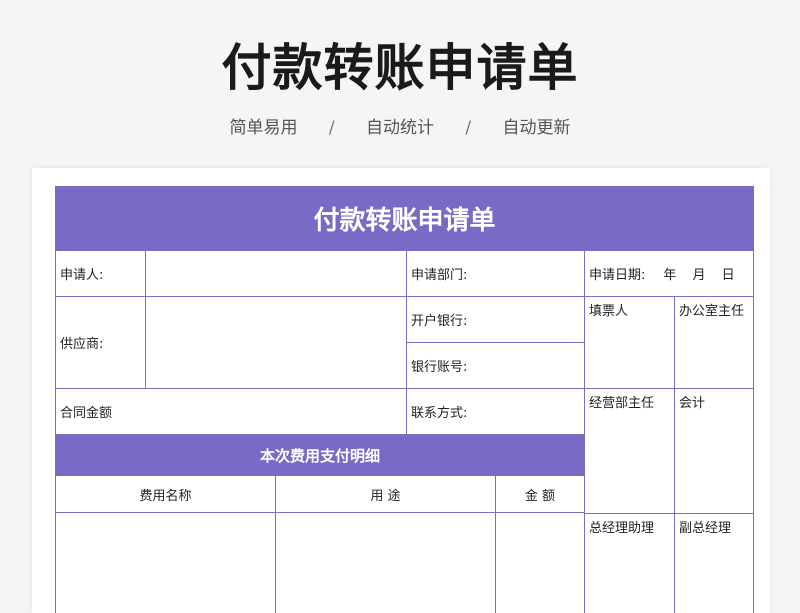 The width and height of the screenshot is (800, 613). Describe the element at coordinates (495, 365) in the screenshot. I see `account-label: 银行账号:` at that location.